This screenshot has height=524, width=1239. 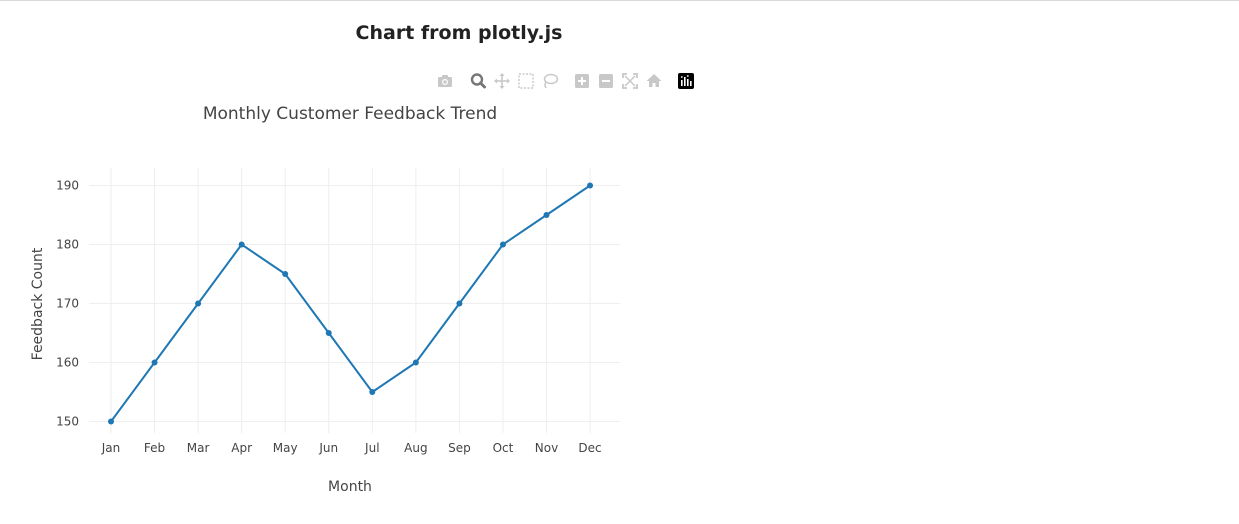 What do you see at coordinates (67, 422) in the screenshot?
I see `y-tick-label: 150` at bounding box center [67, 422].